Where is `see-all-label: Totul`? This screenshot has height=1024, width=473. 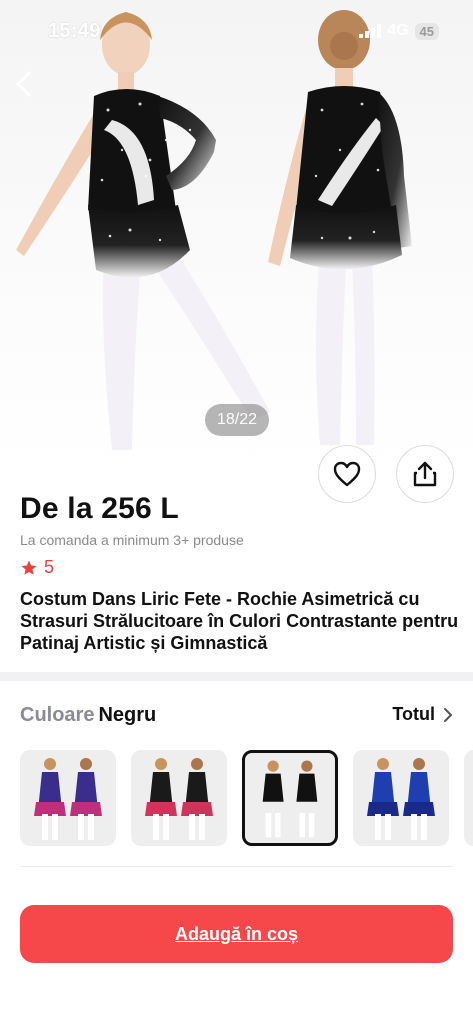
see-all-label: Totul is located at coordinates (413, 714).